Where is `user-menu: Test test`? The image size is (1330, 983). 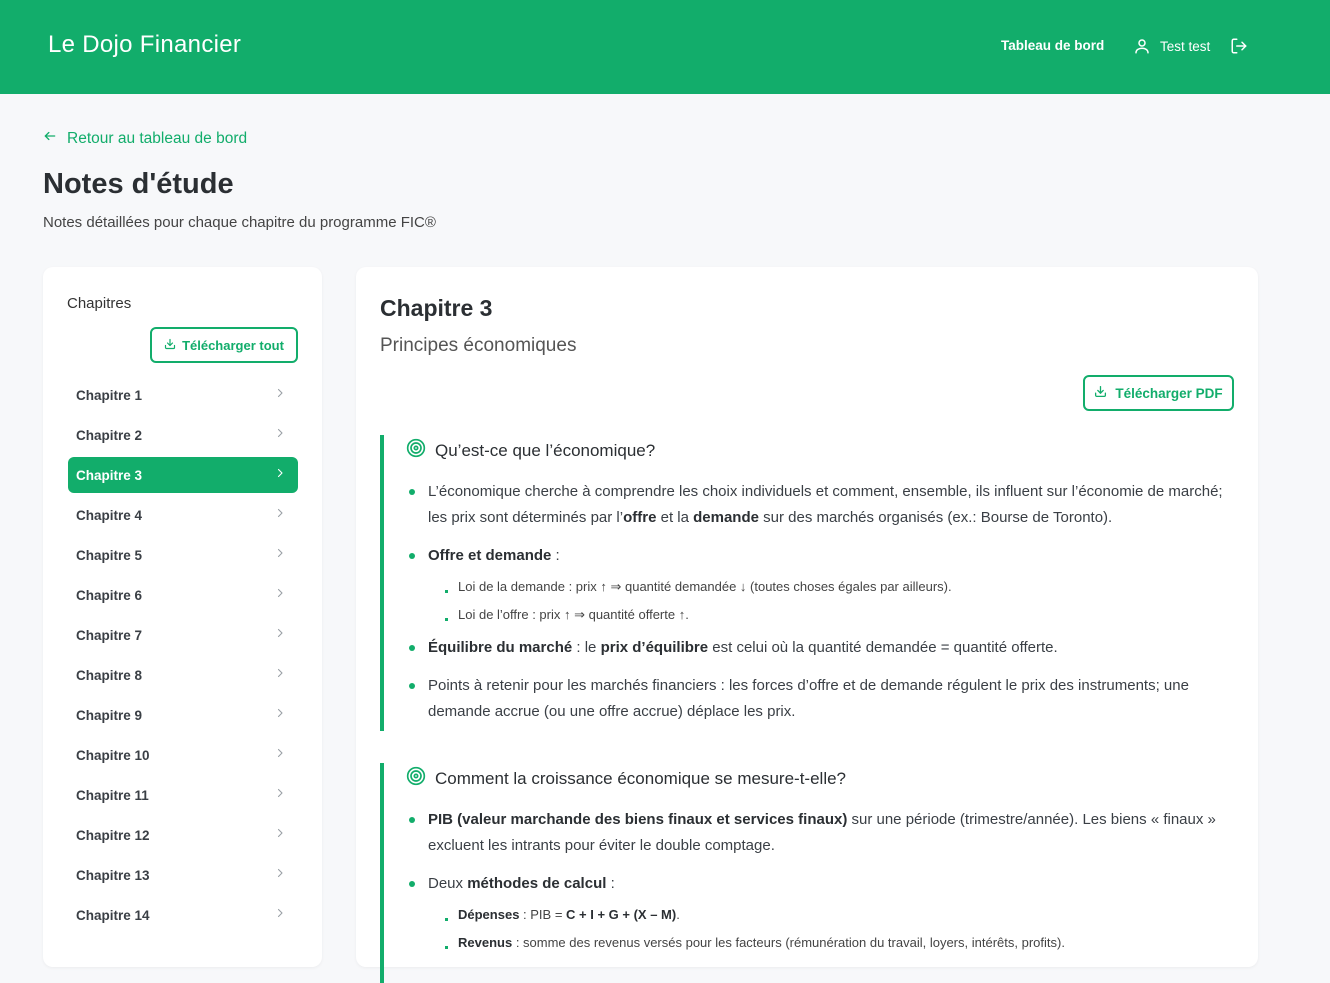
user-menu: Test test is located at coordinates (1171, 46).